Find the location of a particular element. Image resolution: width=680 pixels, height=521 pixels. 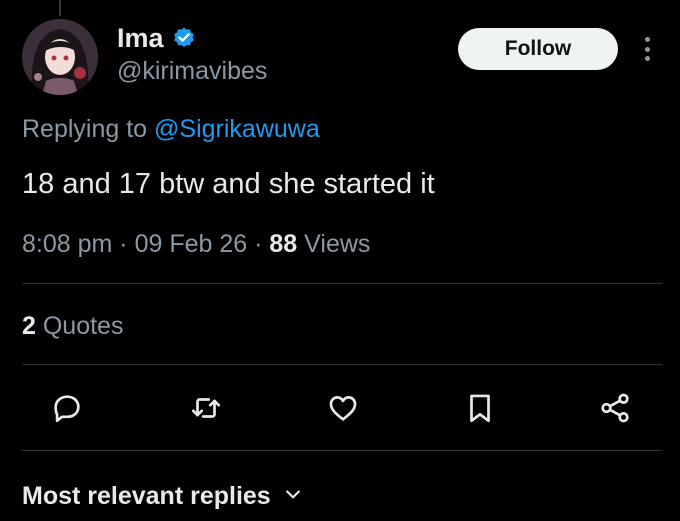

replies-sort-dropdown: Most relevant replies is located at coordinates (162, 496).